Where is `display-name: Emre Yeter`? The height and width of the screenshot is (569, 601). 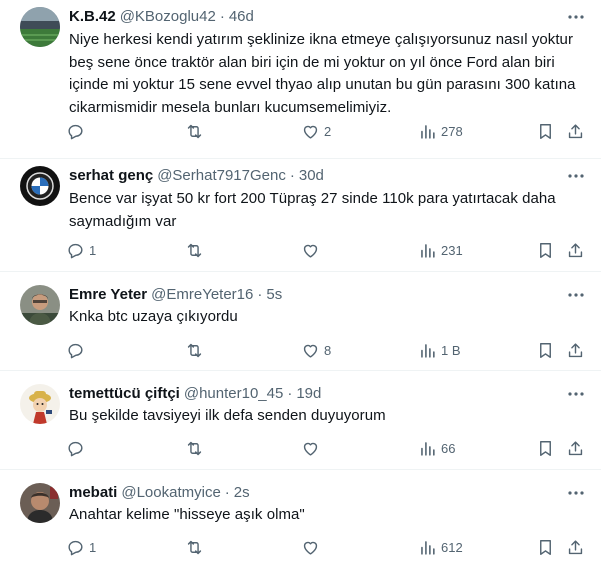 display-name: Emre Yeter is located at coordinates (108, 294).